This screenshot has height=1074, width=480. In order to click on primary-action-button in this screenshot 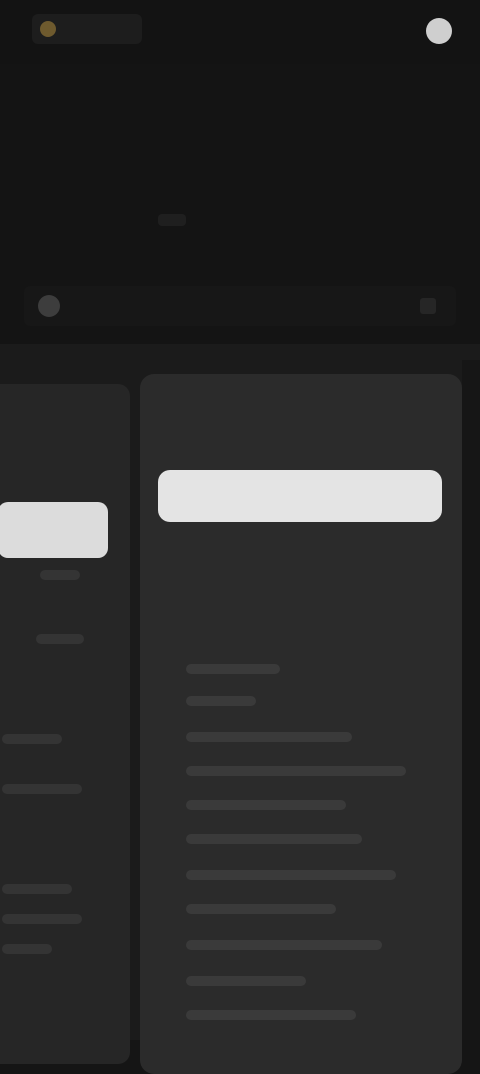, I will do `click(300, 496)`.